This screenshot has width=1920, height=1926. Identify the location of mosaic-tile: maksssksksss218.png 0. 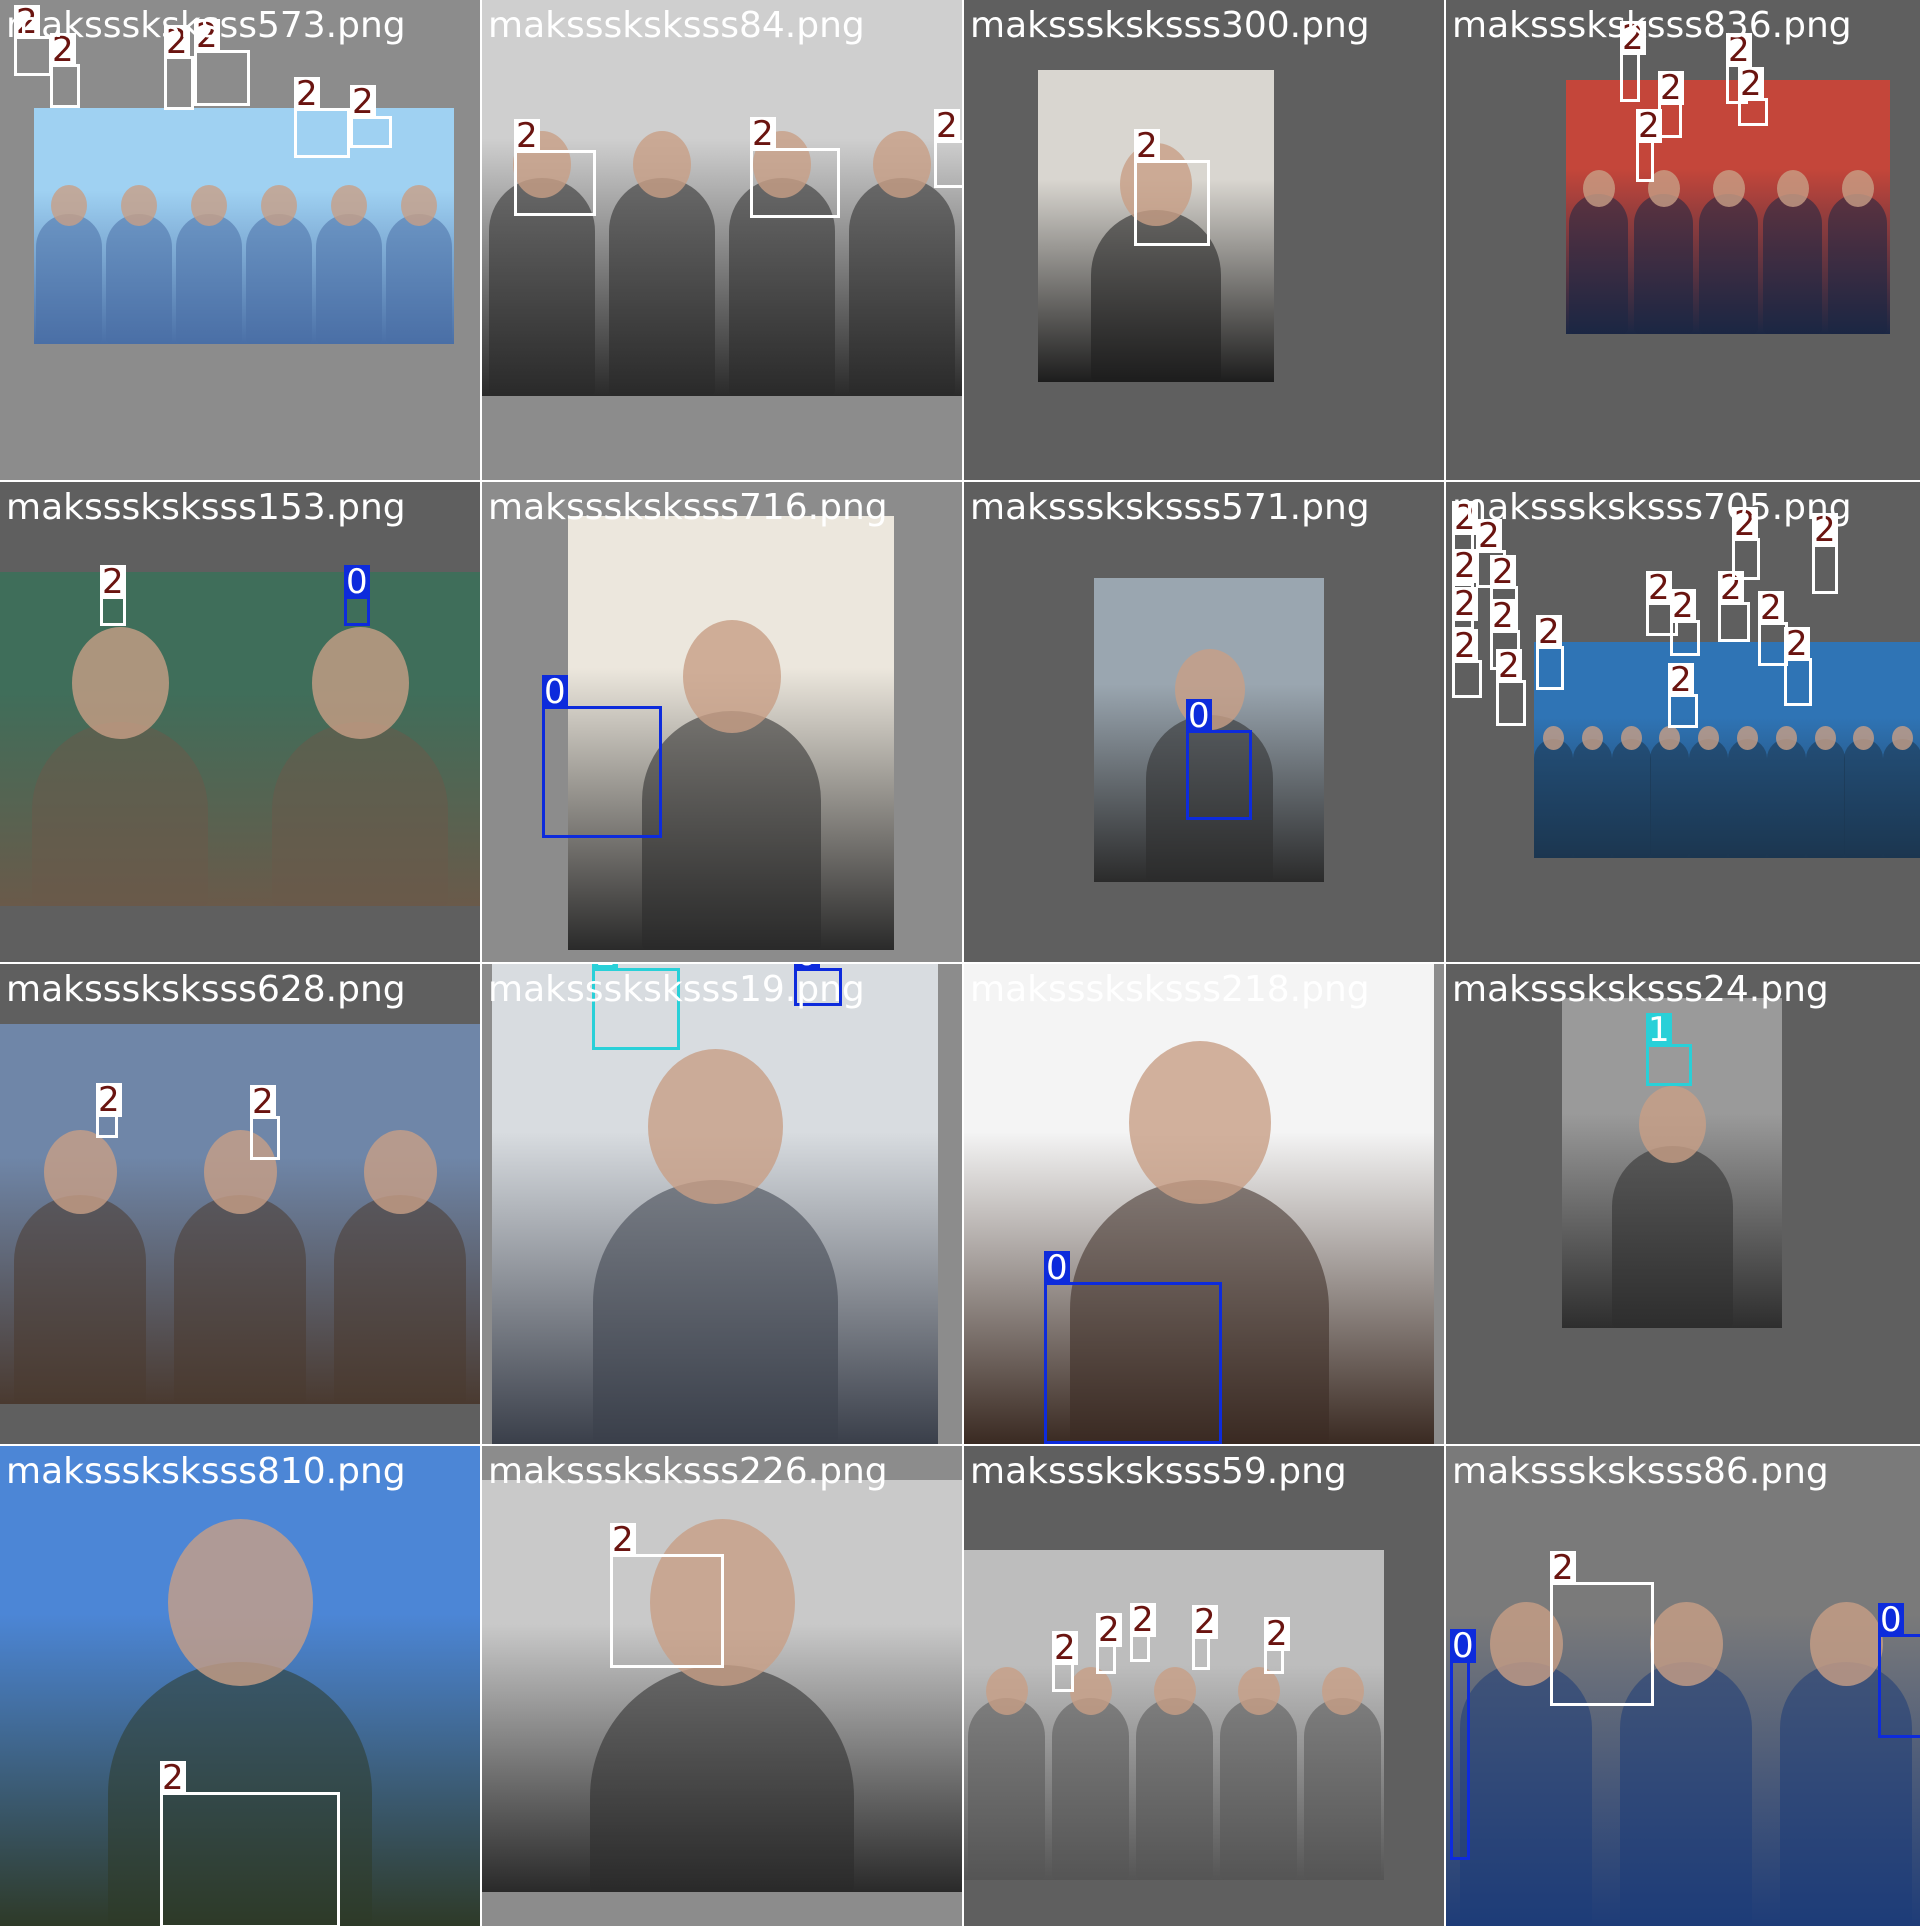
(1204, 1204).